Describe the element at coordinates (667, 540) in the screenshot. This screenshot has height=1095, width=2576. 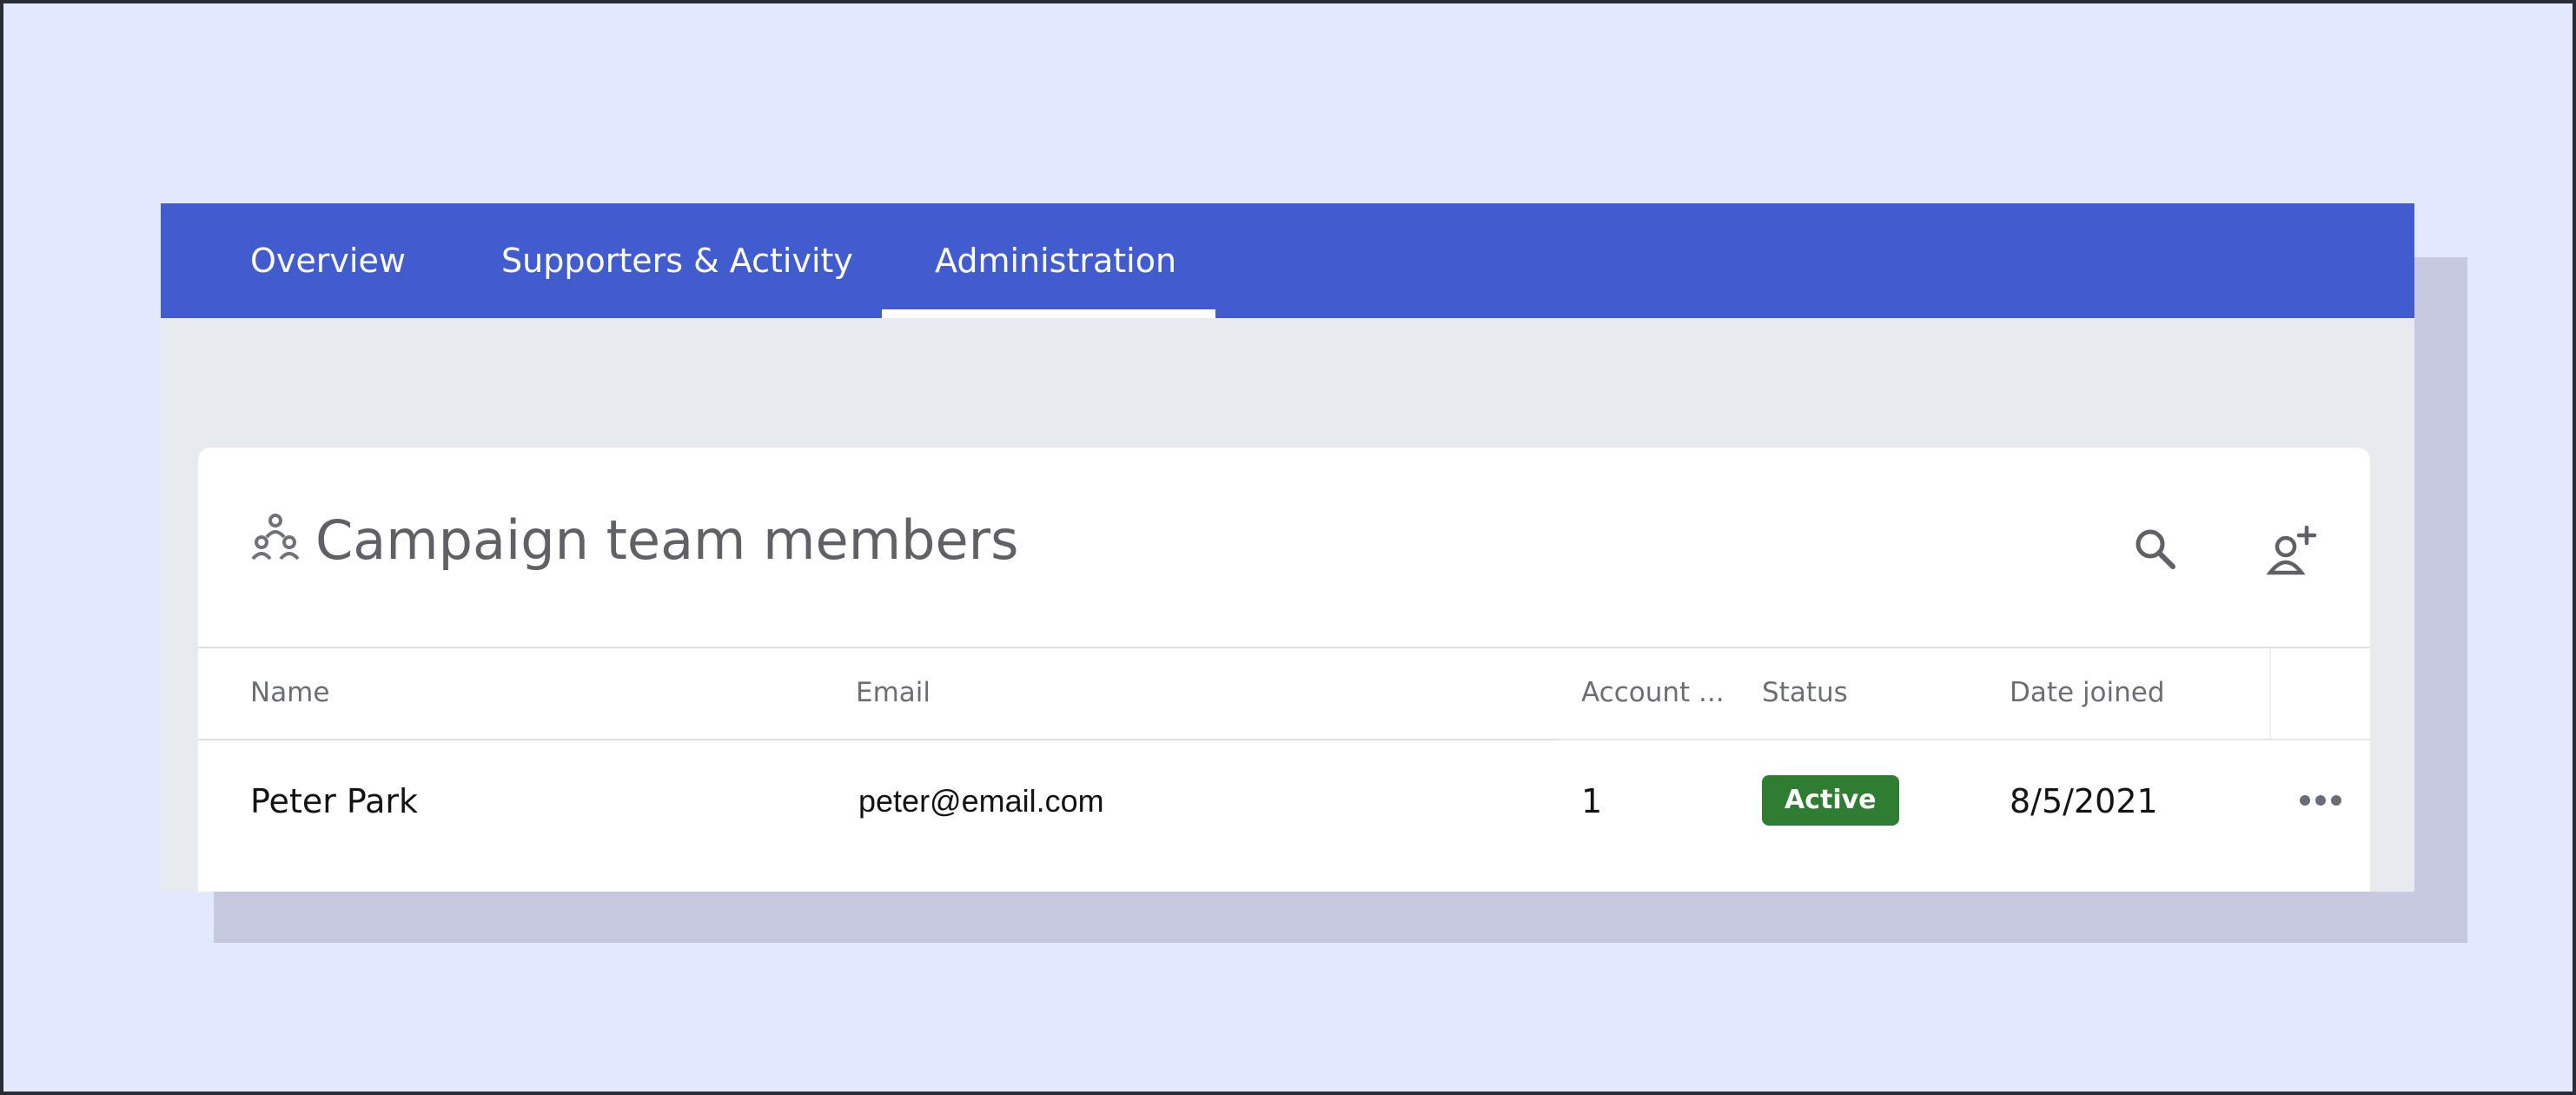
I see `card-title: Campaign team members` at that location.